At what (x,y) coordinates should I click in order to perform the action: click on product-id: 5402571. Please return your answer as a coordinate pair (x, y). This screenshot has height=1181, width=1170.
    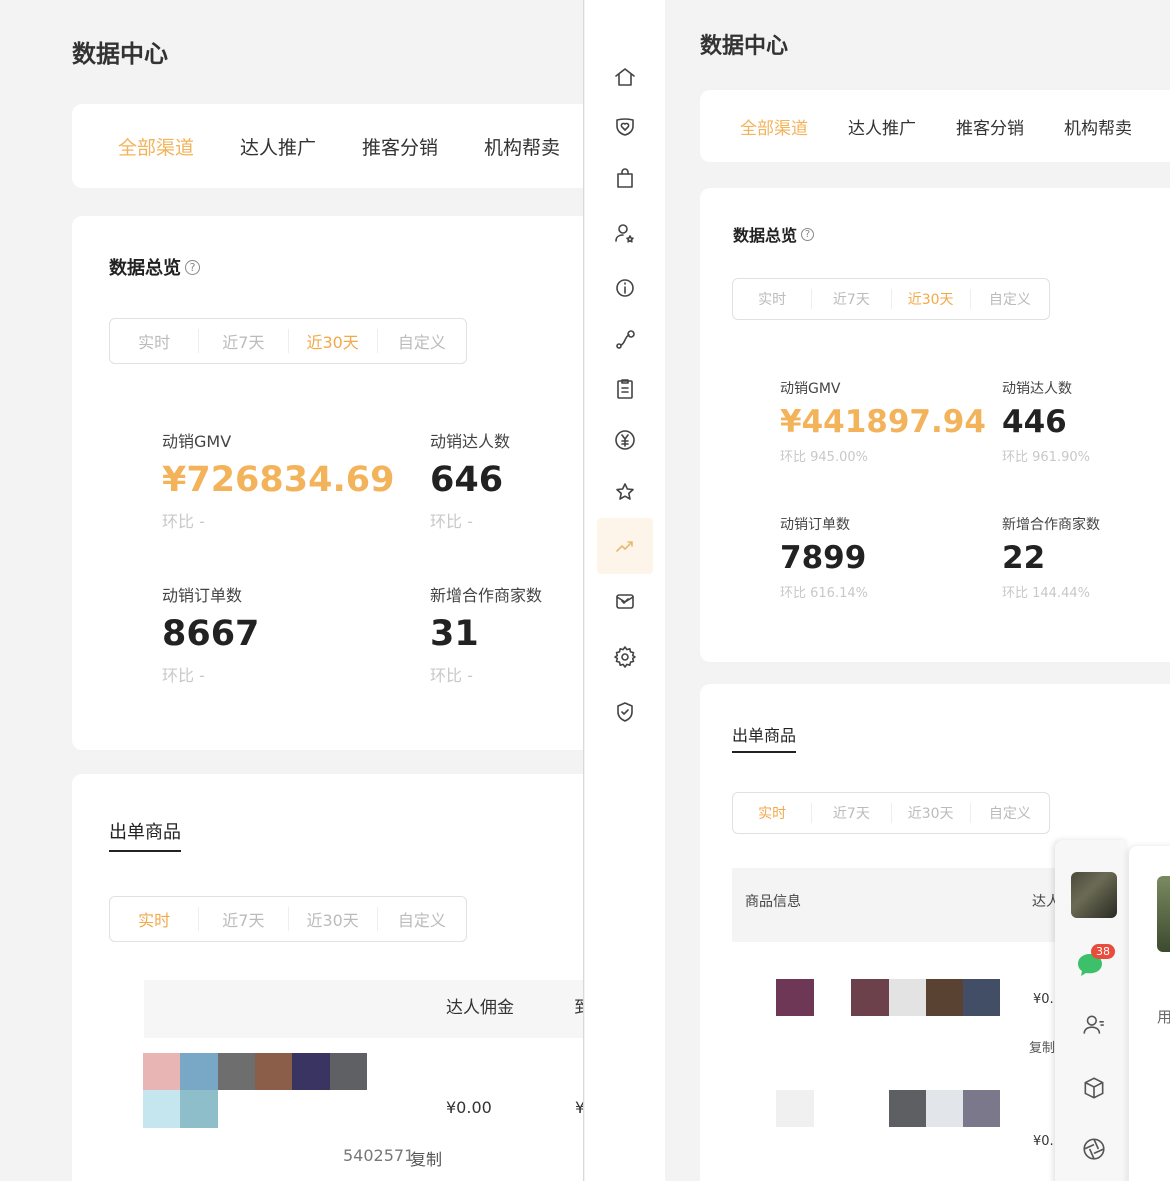
    Looking at the image, I should click on (379, 1155).